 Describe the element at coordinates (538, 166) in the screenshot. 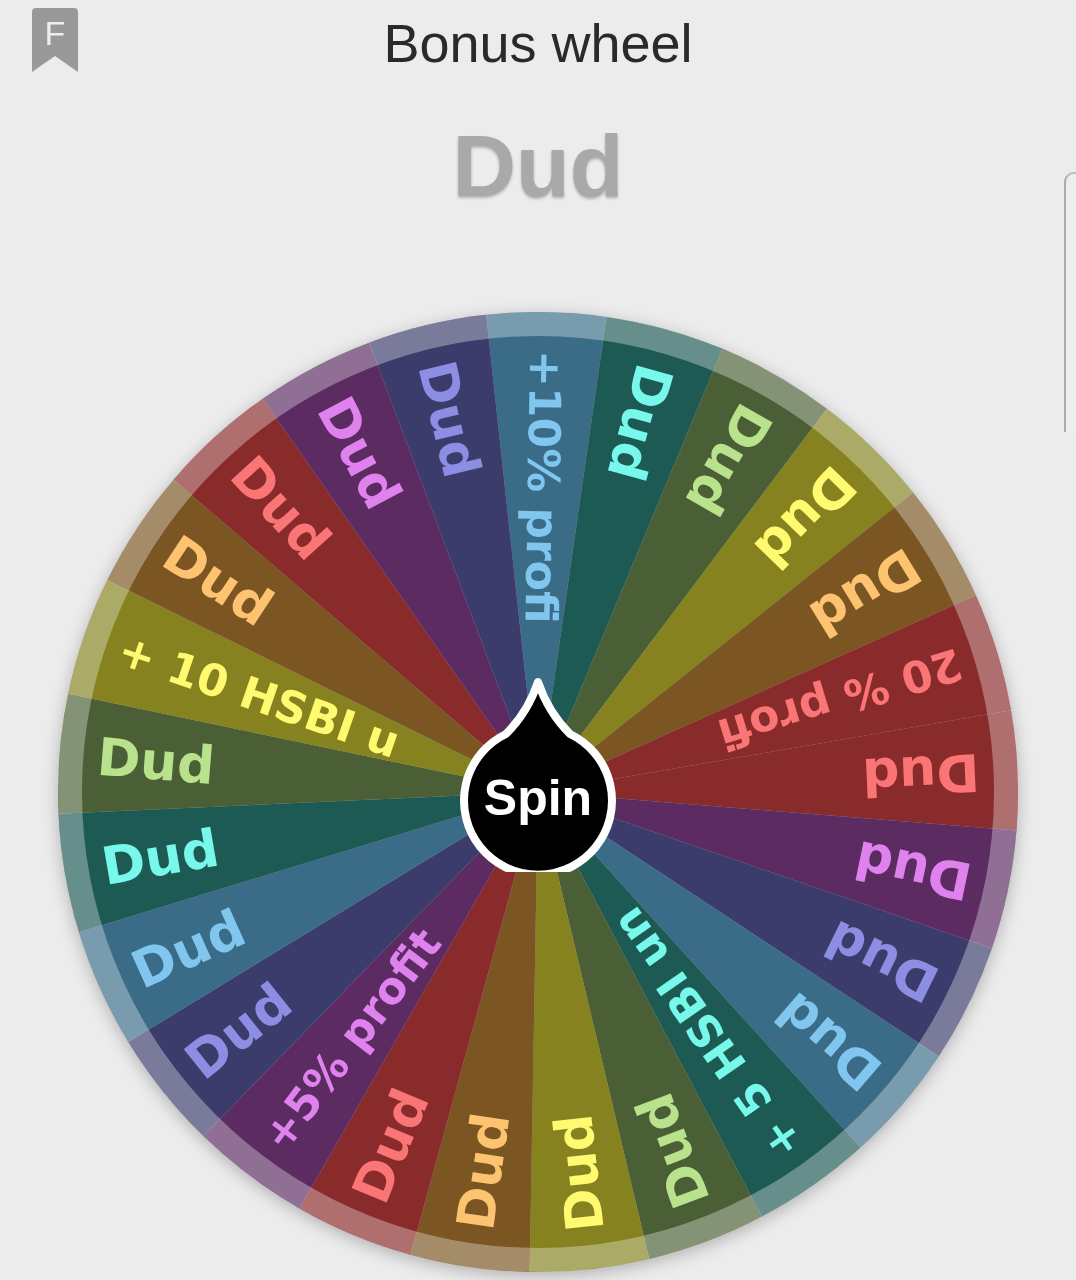

I see `result-text: Dud` at that location.